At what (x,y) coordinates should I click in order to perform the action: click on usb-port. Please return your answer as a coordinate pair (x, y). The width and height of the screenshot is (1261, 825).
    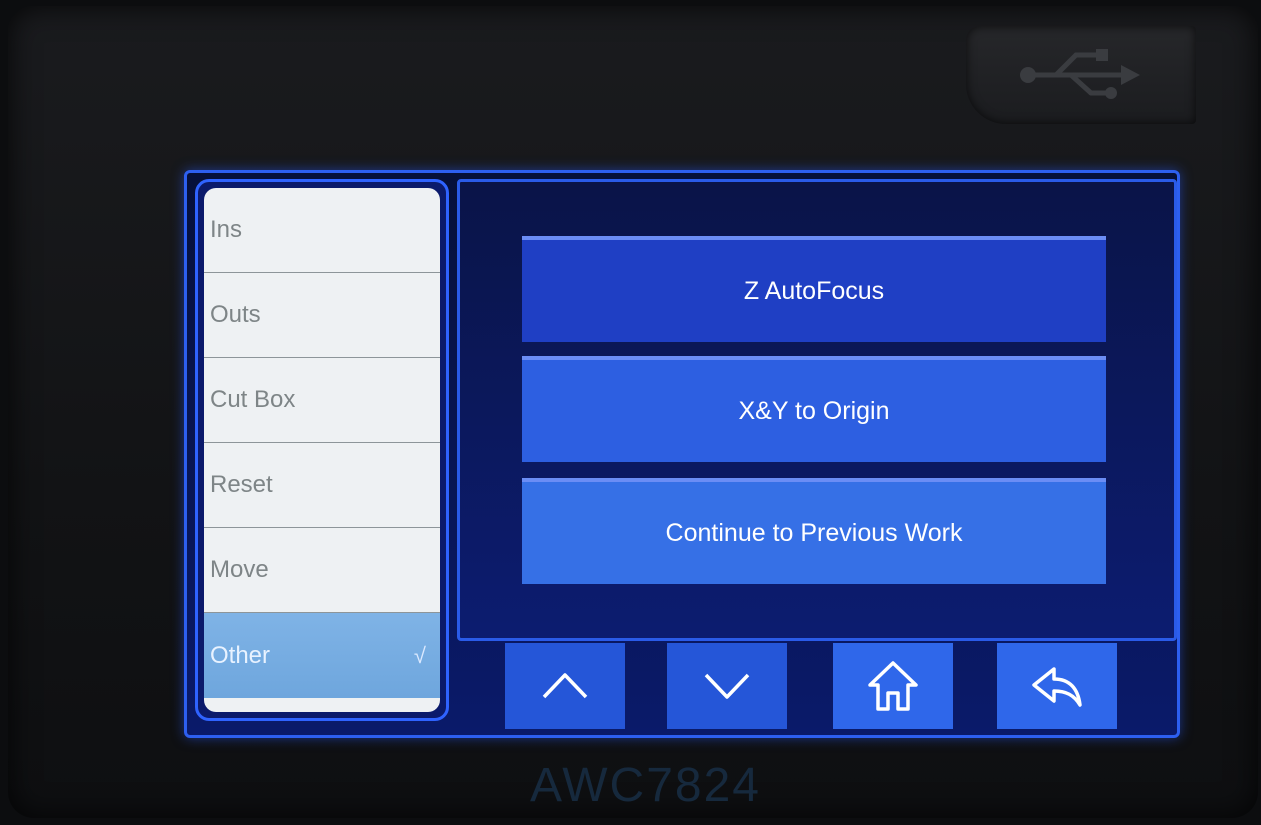
    Looking at the image, I should click on (1081, 75).